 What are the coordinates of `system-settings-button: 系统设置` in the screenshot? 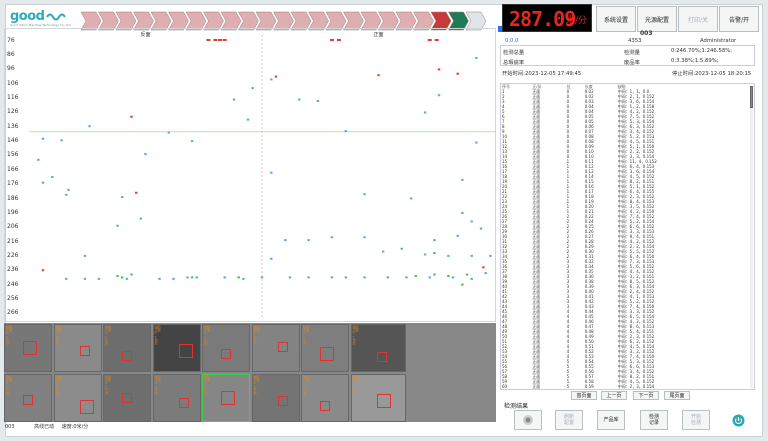 It's located at (616, 19).